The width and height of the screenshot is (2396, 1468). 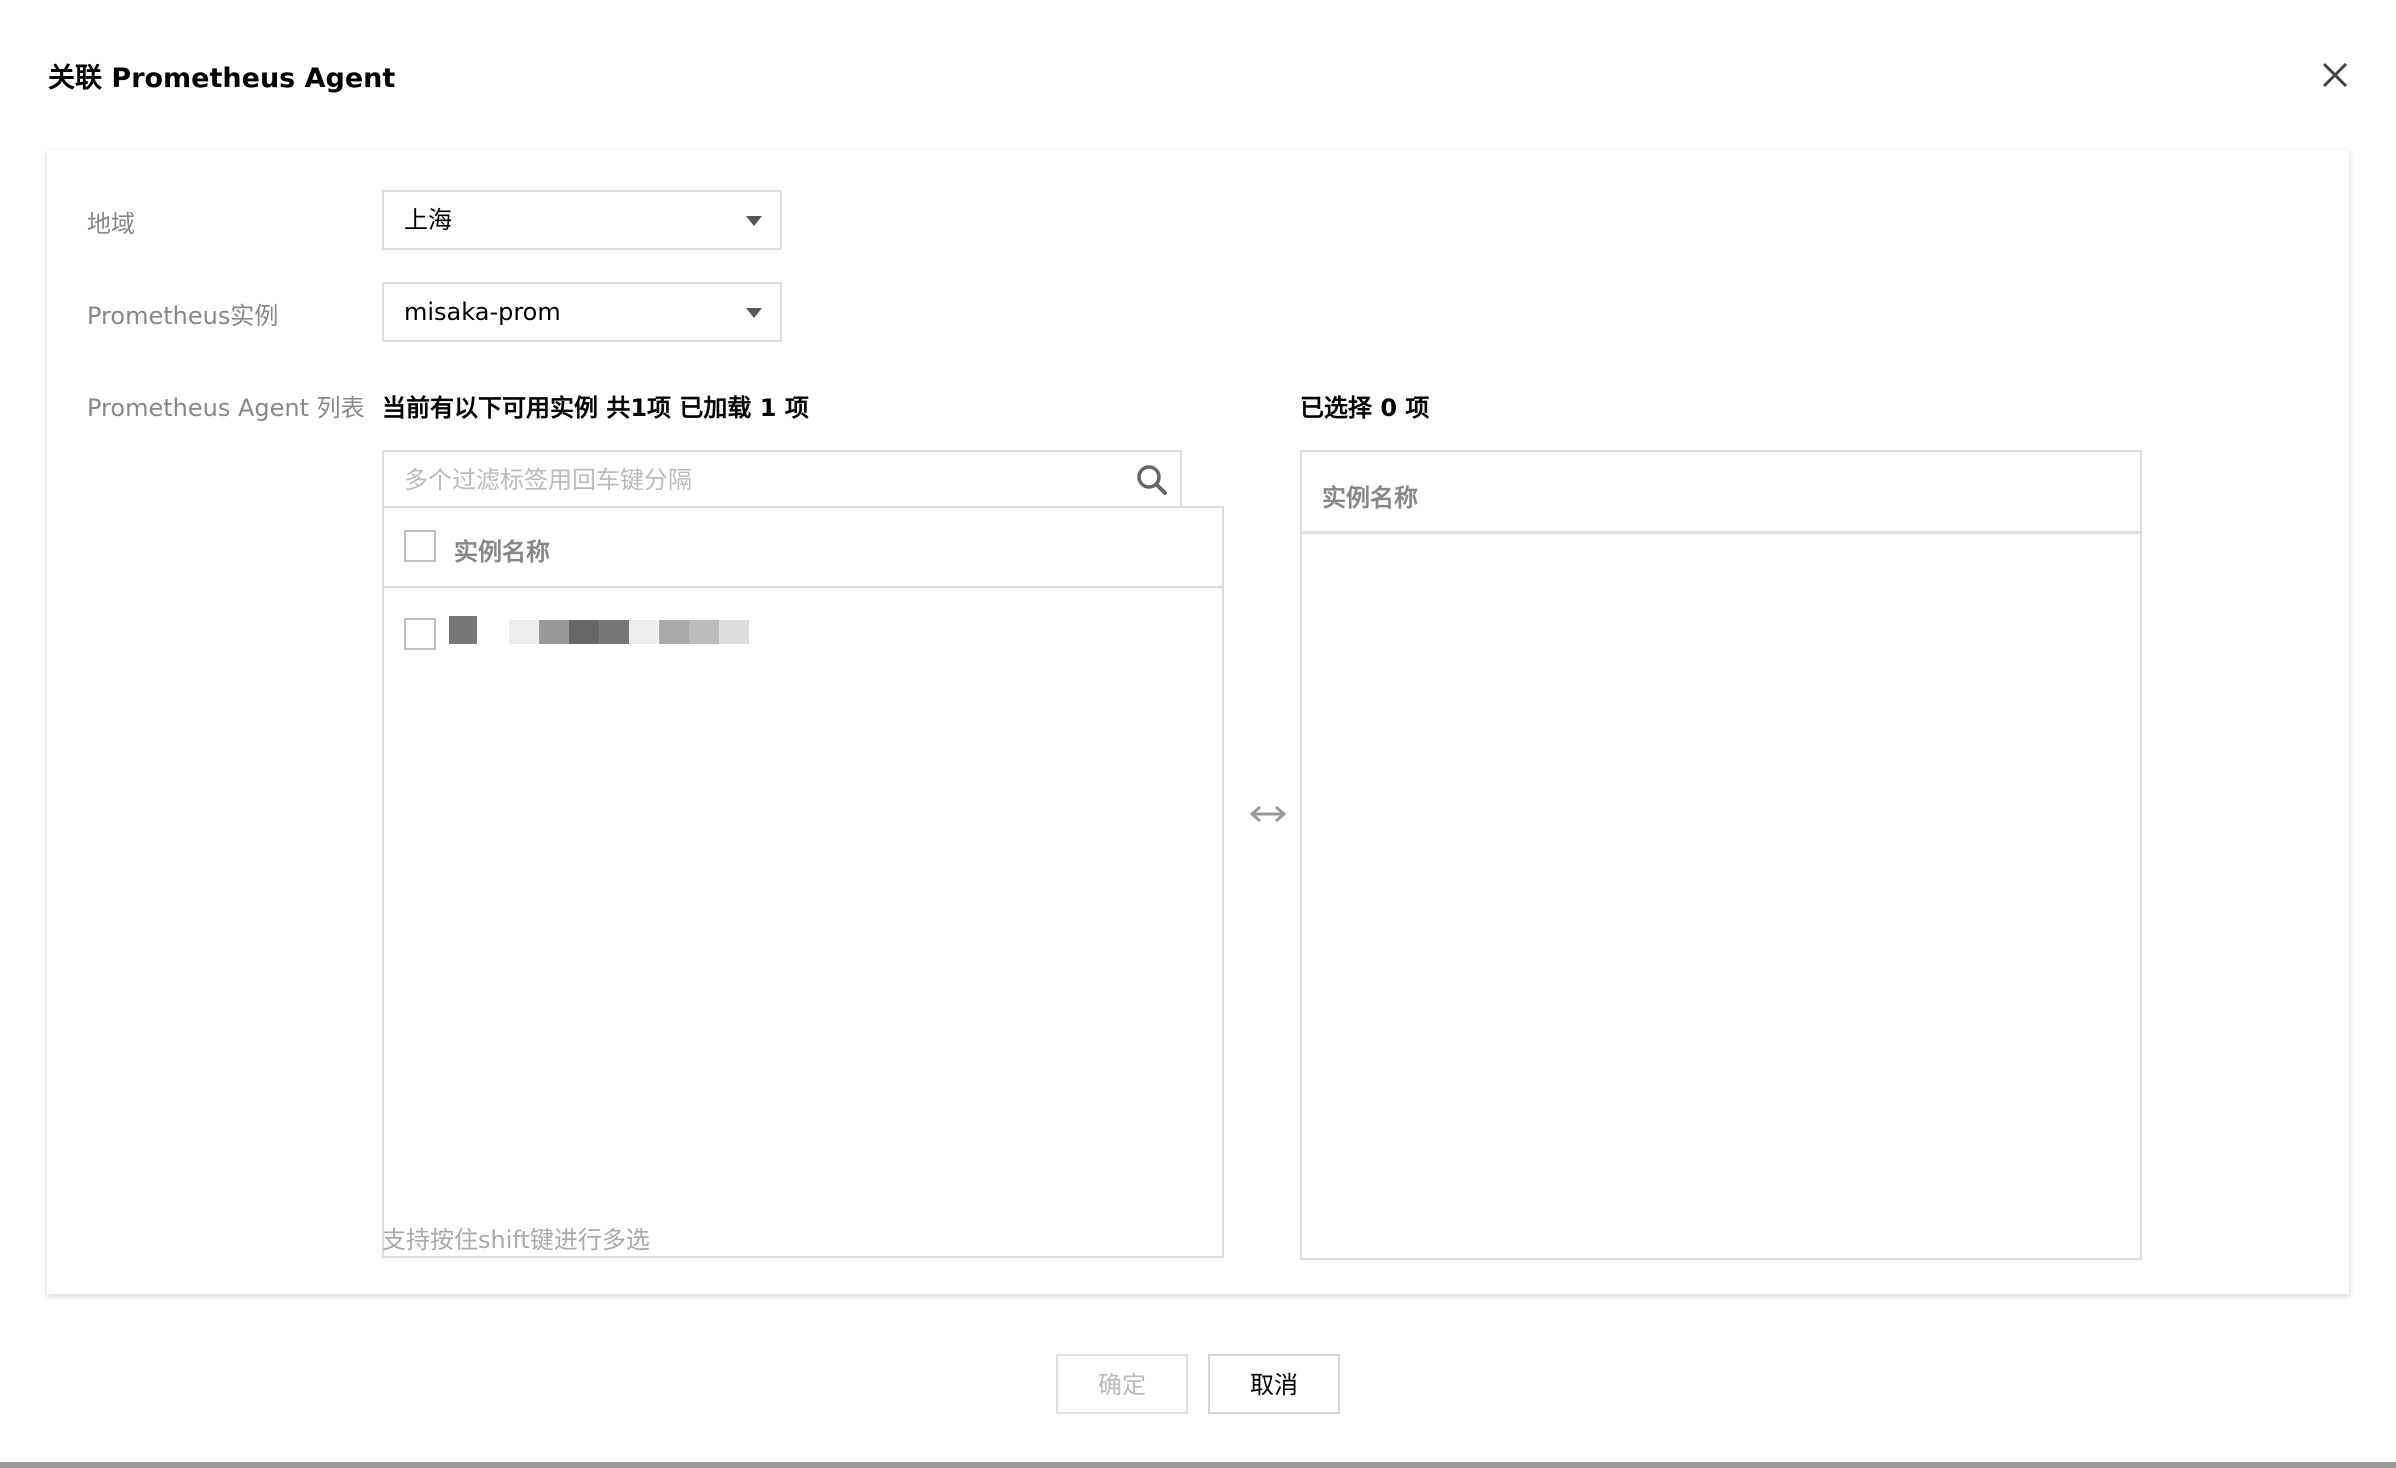 I want to click on source-list-heading: 当前有以下可用实例 共1项 已加载 1 项, so click(x=595, y=408).